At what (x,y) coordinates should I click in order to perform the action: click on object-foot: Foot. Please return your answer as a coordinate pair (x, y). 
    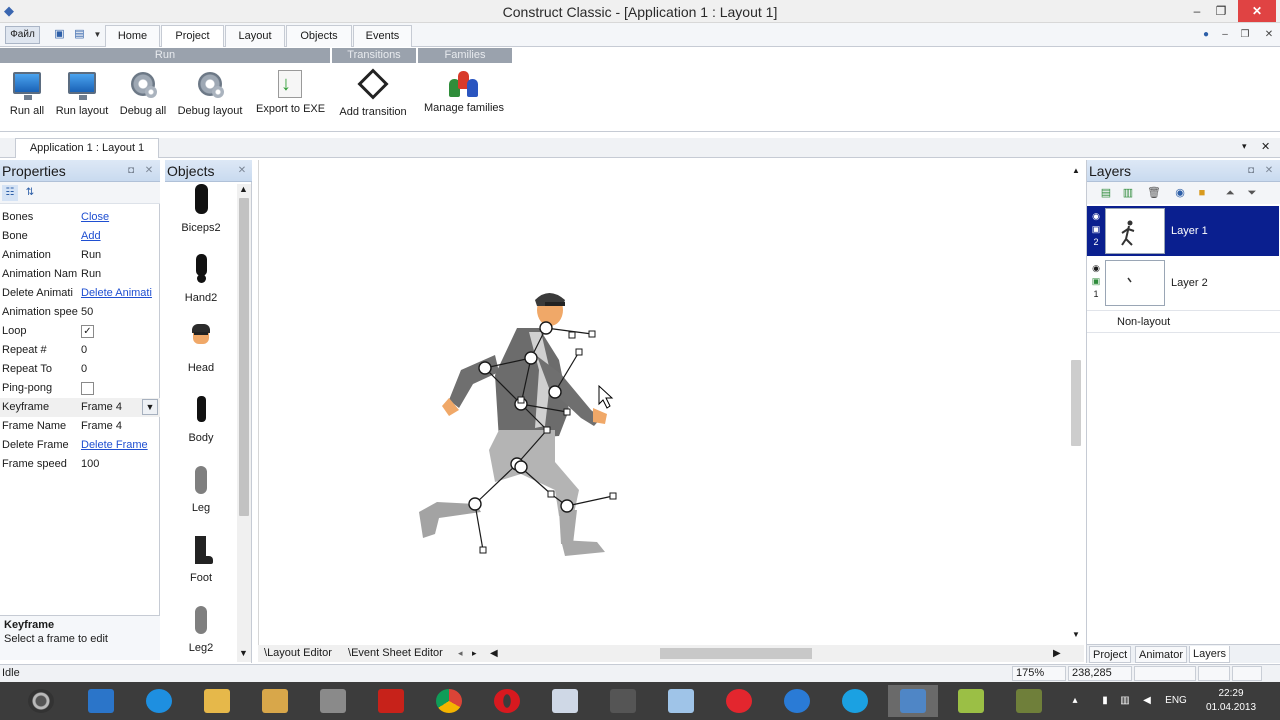
    Looking at the image, I should click on (201, 569).